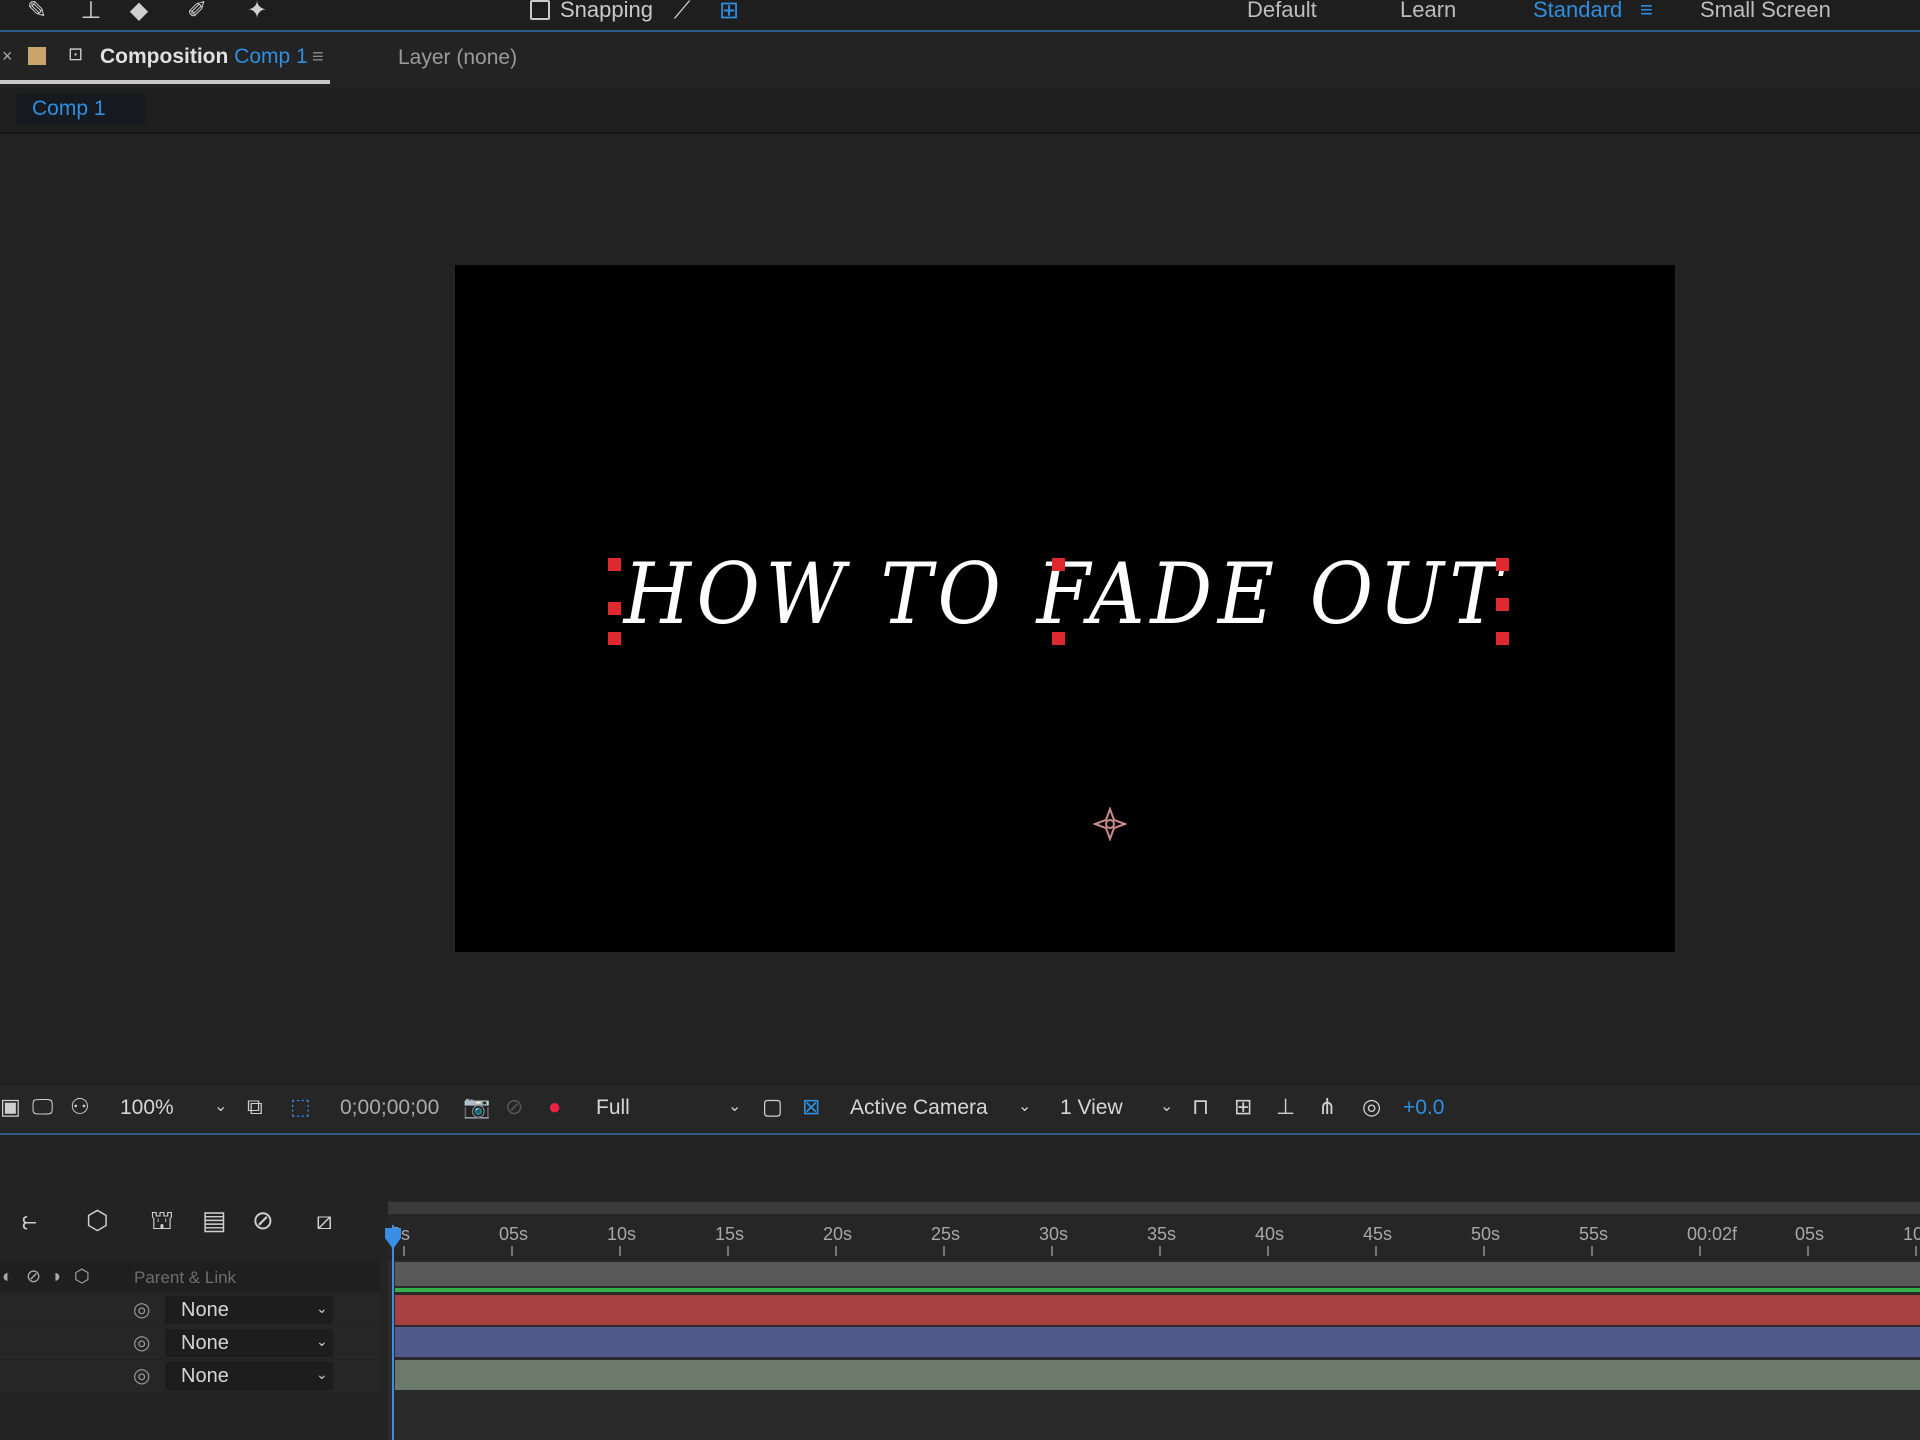 The height and width of the screenshot is (1440, 1920). Describe the element at coordinates (10, 1107) in the screenshot. I see `always-preview-icon: ▣` at that location.